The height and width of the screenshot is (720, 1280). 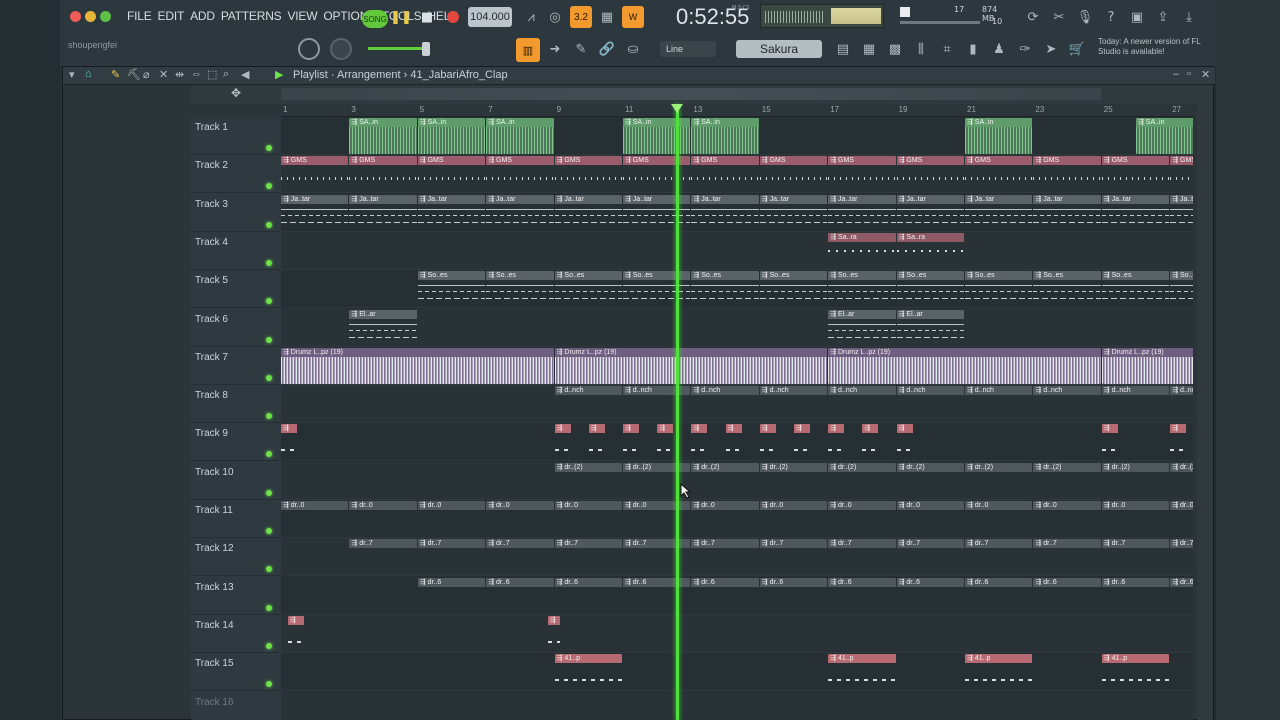 I want to click on track-header: Track 4, so click(x=236, y=251).